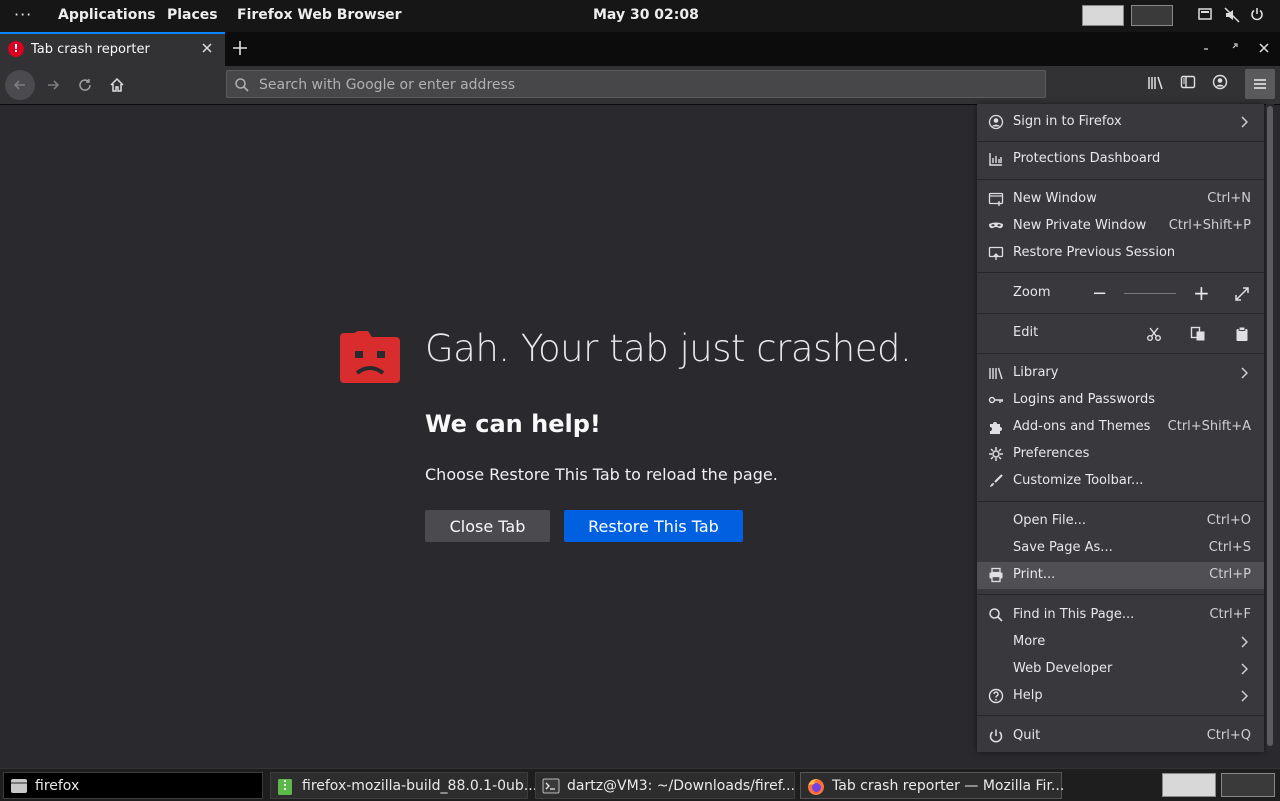  What do you see at coordinates (996, 696) in the screenshot?
I see `help-icon` at bounding box center [996, 696].